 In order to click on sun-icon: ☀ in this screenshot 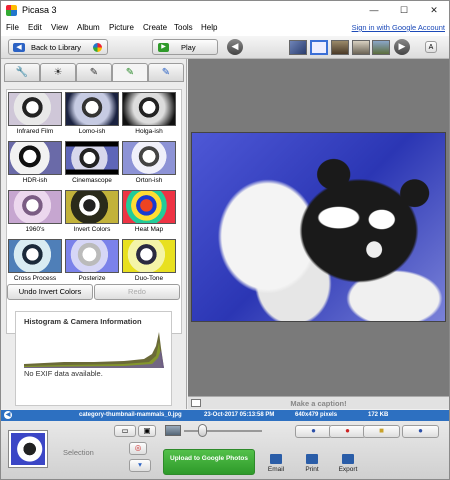, I will do `click(58, 72)`.